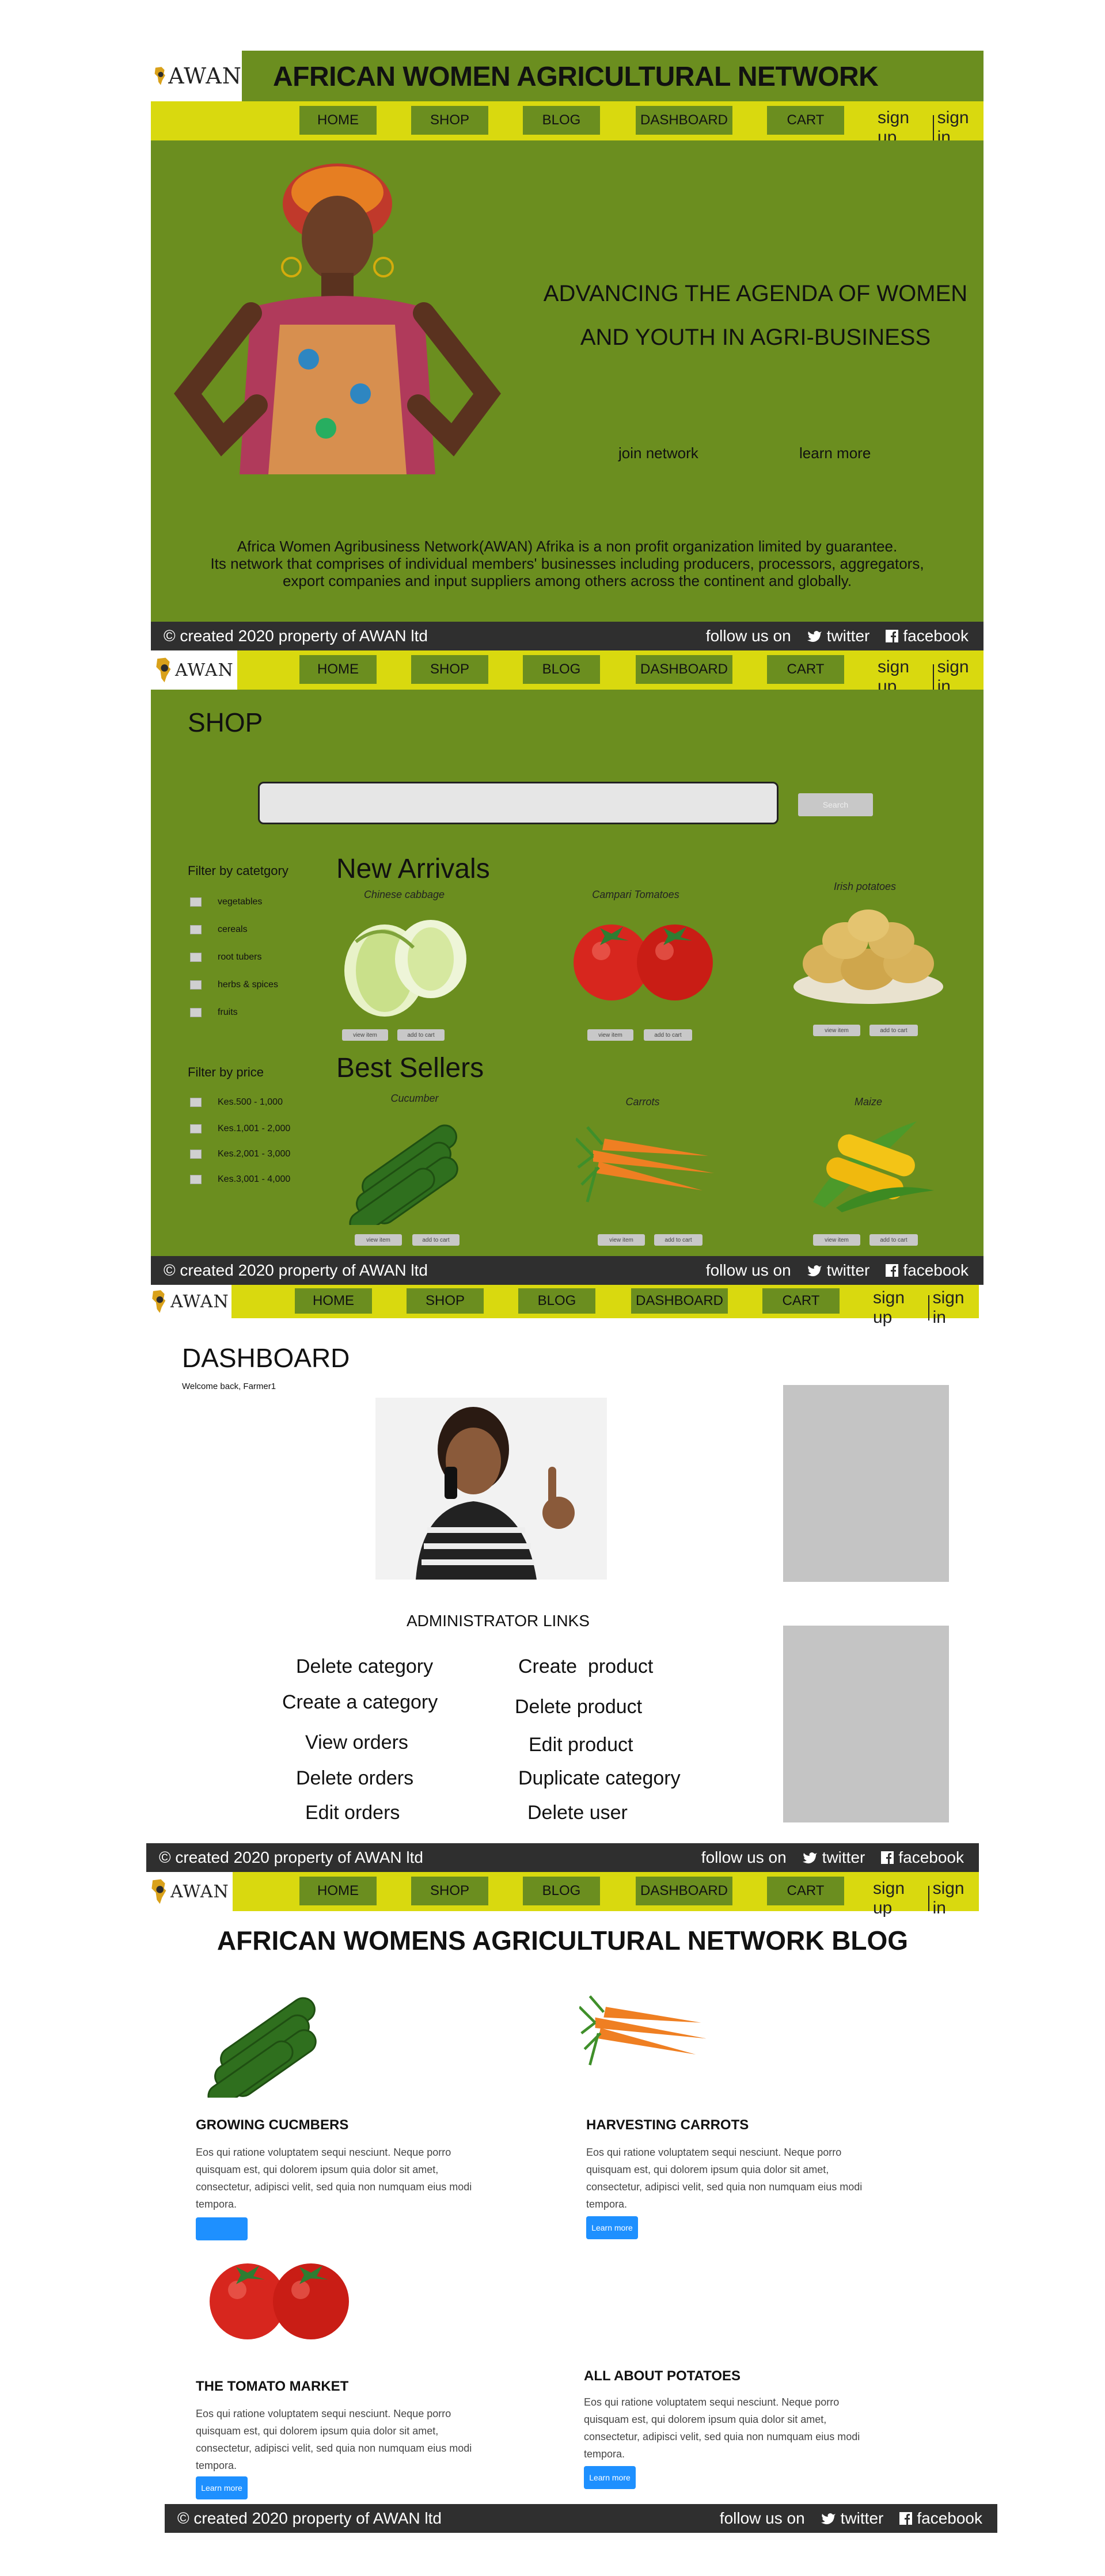 The width and height of the screenshot is (1105, 2576). I want to click on post-title-cucumbers: GROWING CUCMBERS, so click(272, 2125).